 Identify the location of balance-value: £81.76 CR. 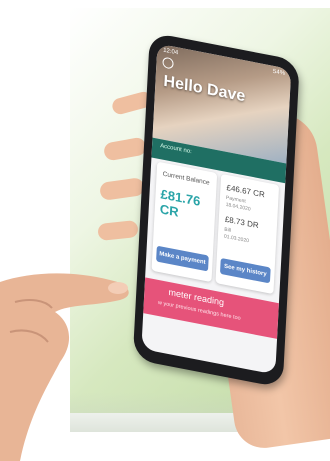
(180, 203).